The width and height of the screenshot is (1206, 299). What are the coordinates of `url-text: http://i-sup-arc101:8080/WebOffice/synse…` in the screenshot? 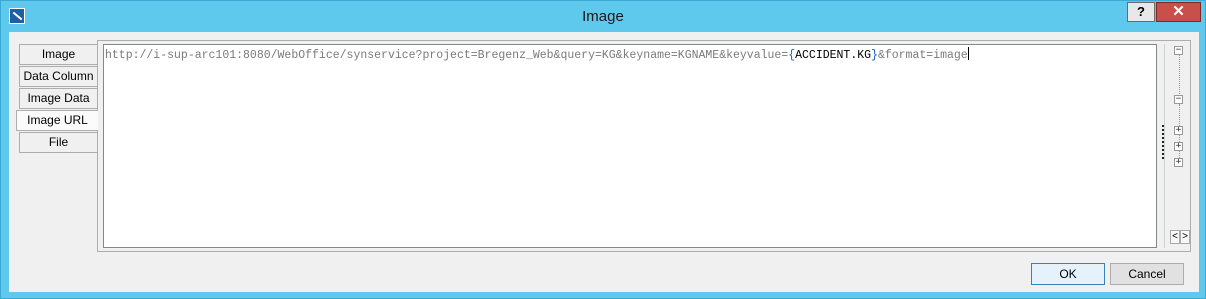 It's located at (447, 55).